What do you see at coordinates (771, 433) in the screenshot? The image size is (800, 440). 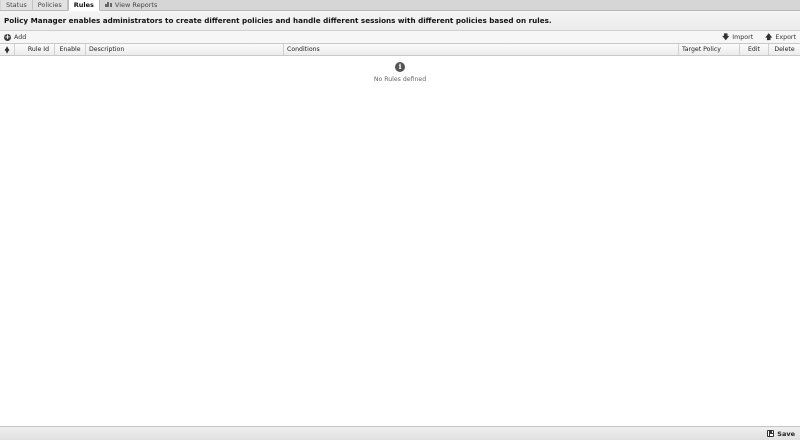 I see `floppy-disk-icon` at bounding box center [771, 433].